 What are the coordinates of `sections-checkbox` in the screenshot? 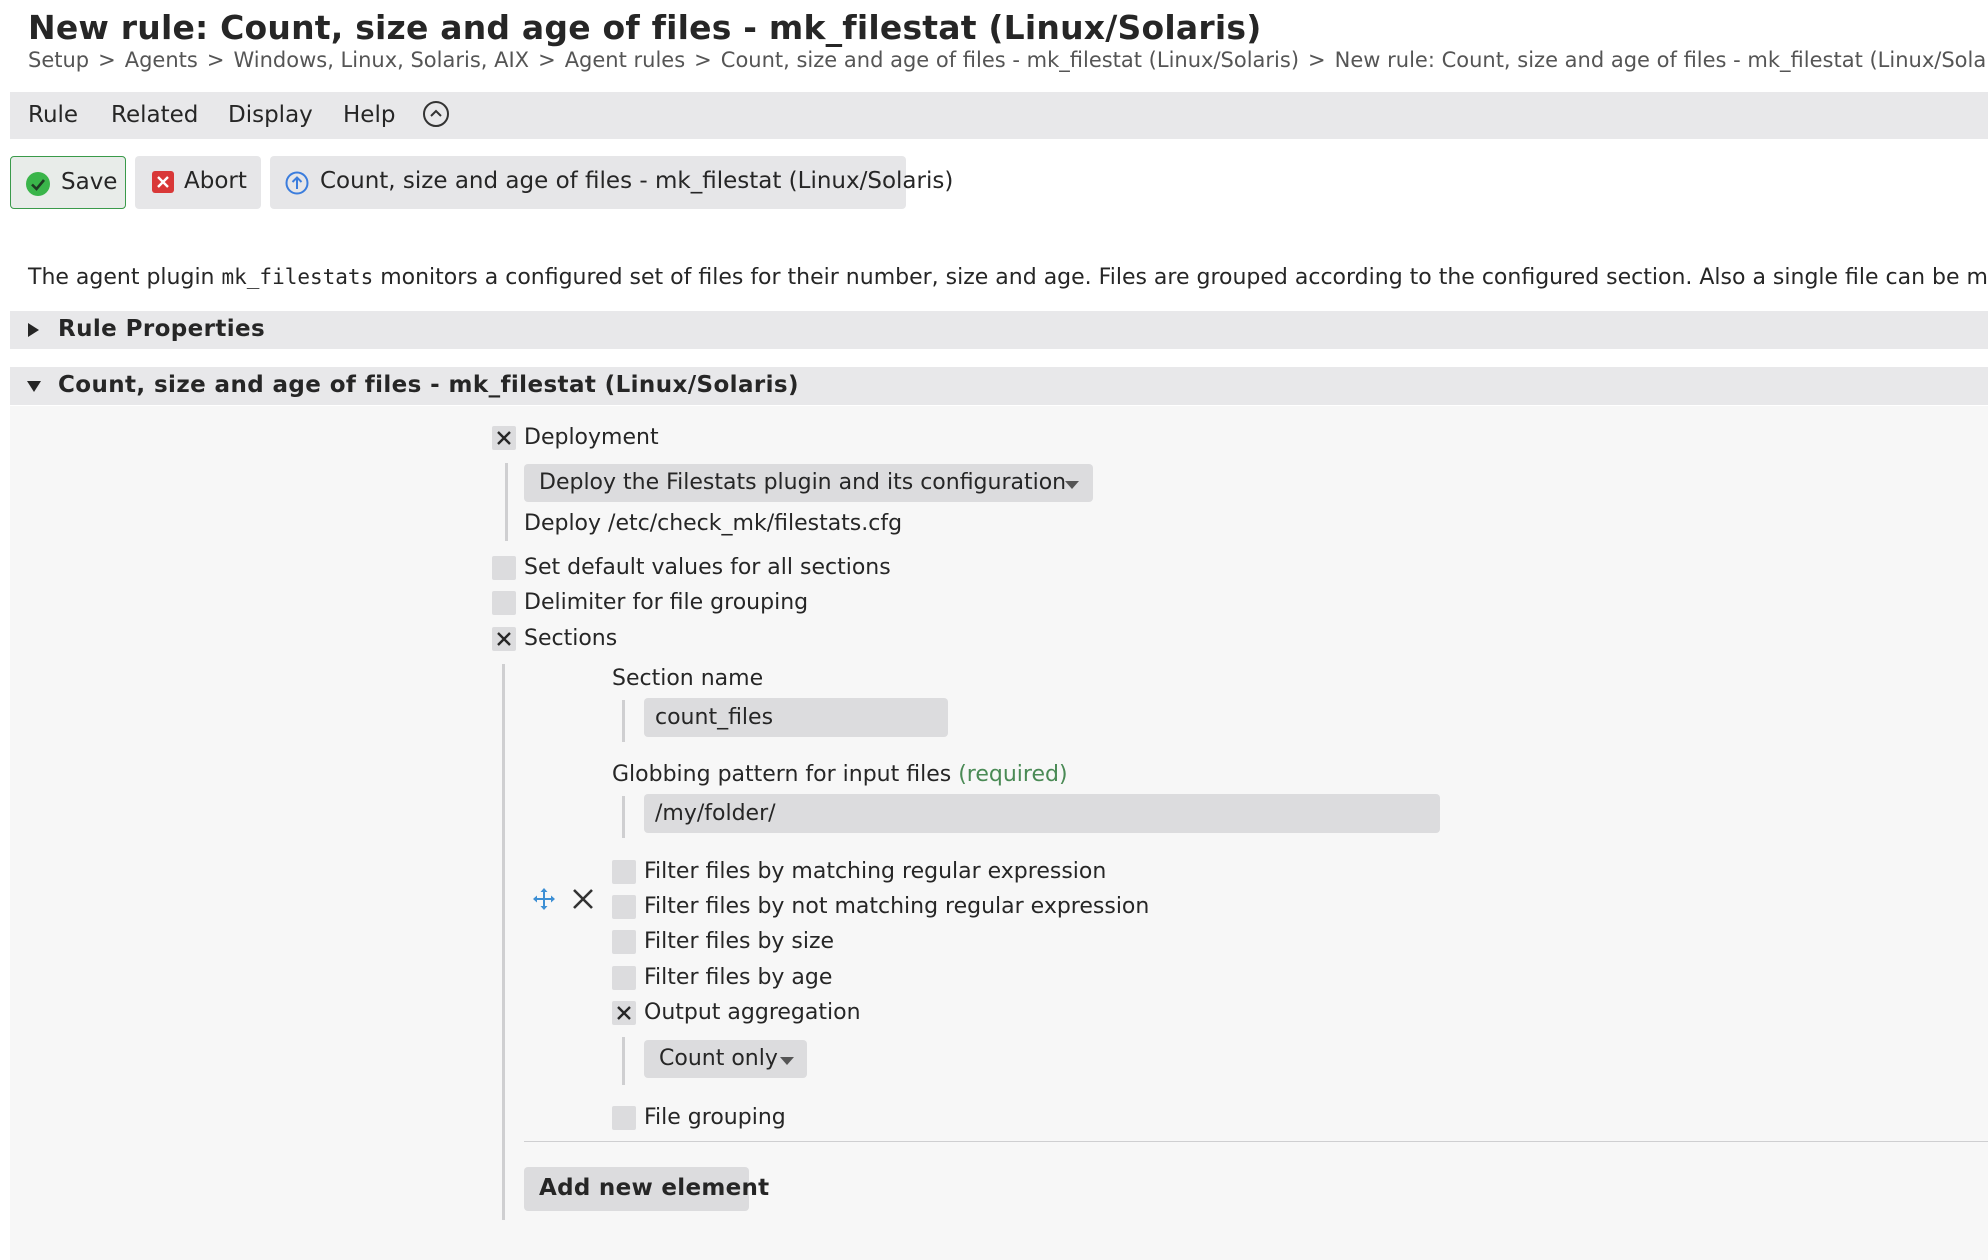 It's located at (504, 639).